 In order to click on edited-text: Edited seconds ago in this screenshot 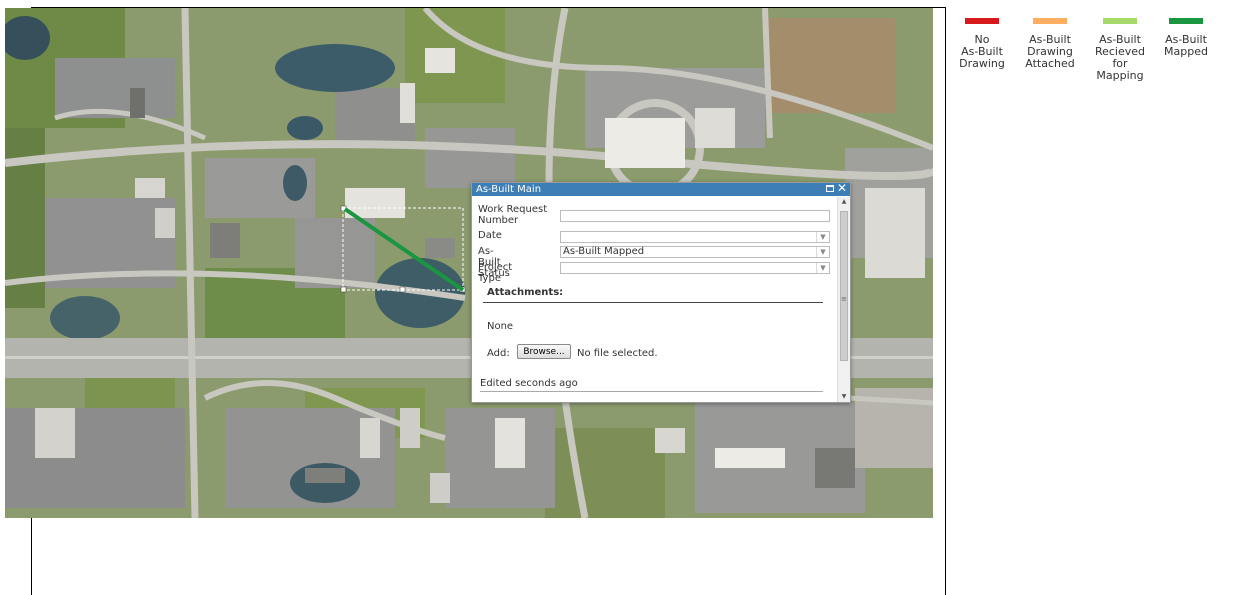, I will do `click(529, 383)`.